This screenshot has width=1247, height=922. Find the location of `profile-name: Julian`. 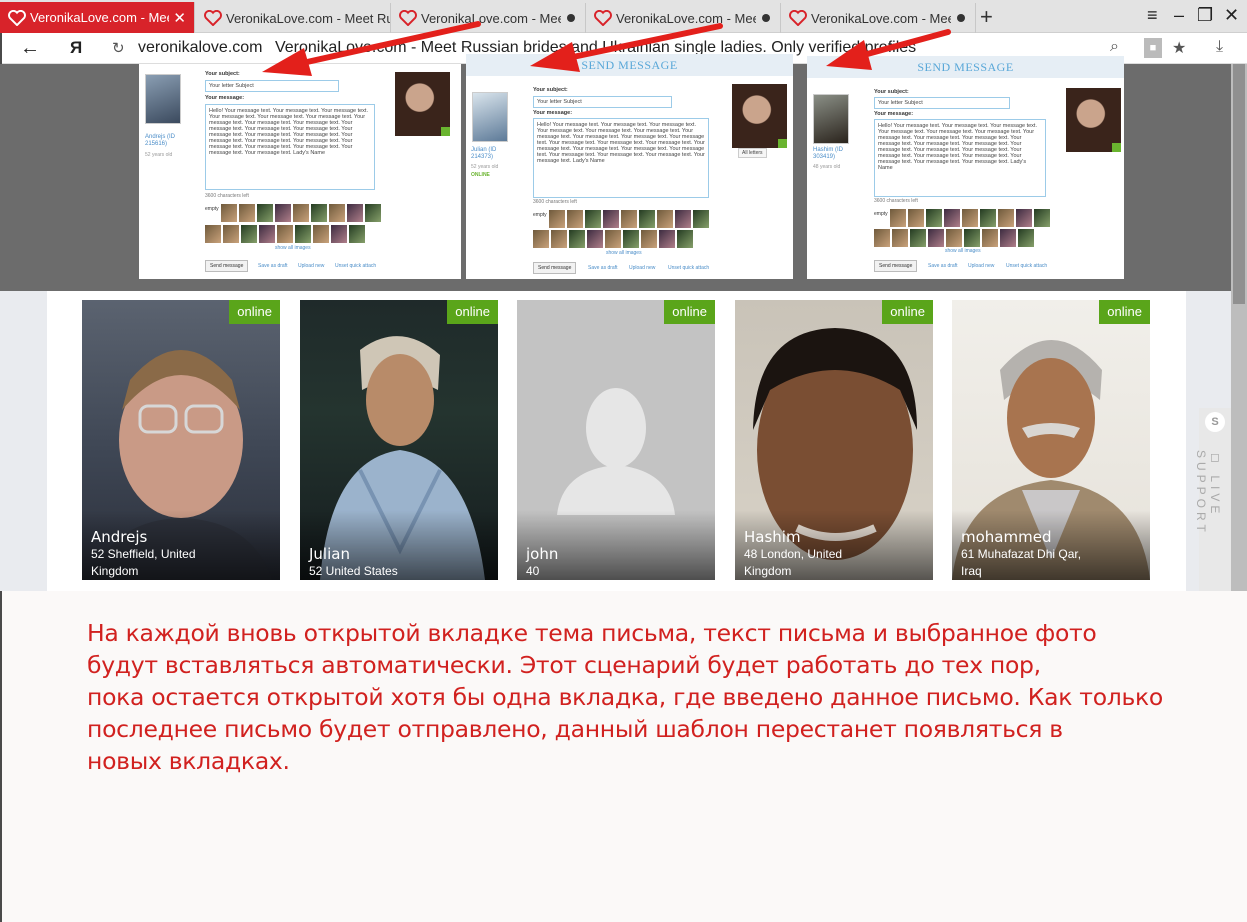

profile-name: Julian is located at coordinates (329, 554).